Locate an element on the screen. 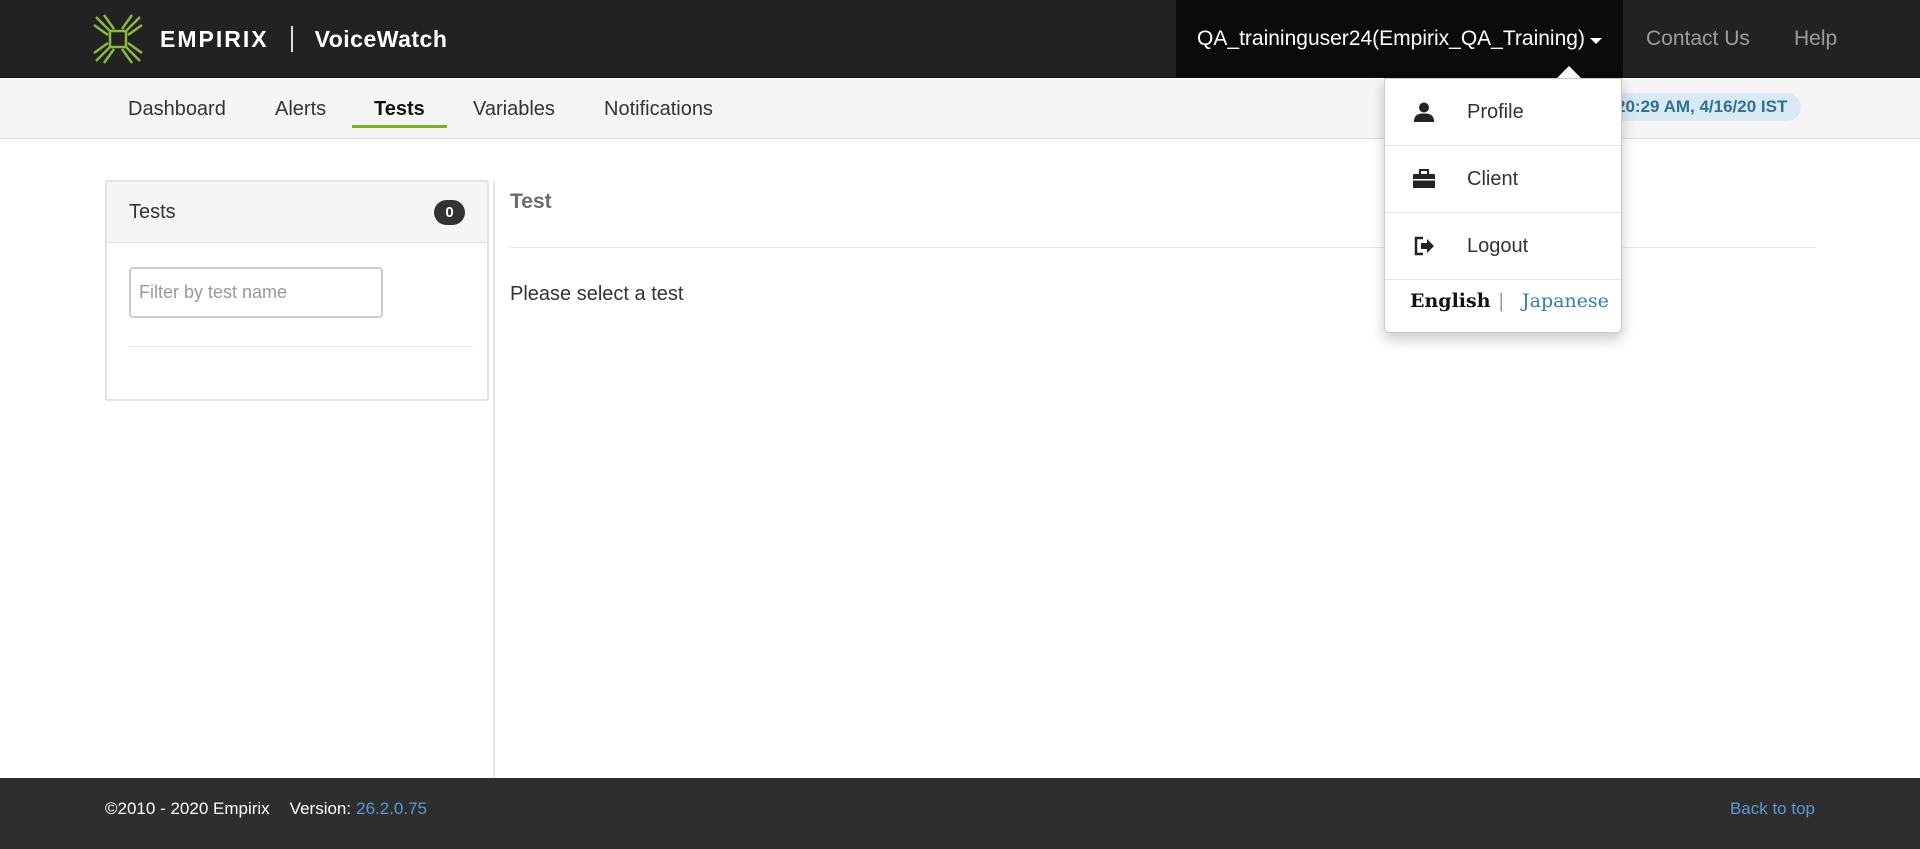 The image size is (1920, 849). menu-item-client: Client is located at coordinates (1503, 179).